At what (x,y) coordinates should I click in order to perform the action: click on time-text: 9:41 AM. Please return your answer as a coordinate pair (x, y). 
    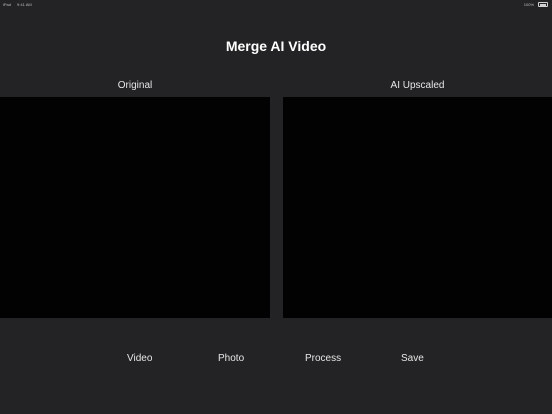
    Looking at the image, I should click on (24, 4).